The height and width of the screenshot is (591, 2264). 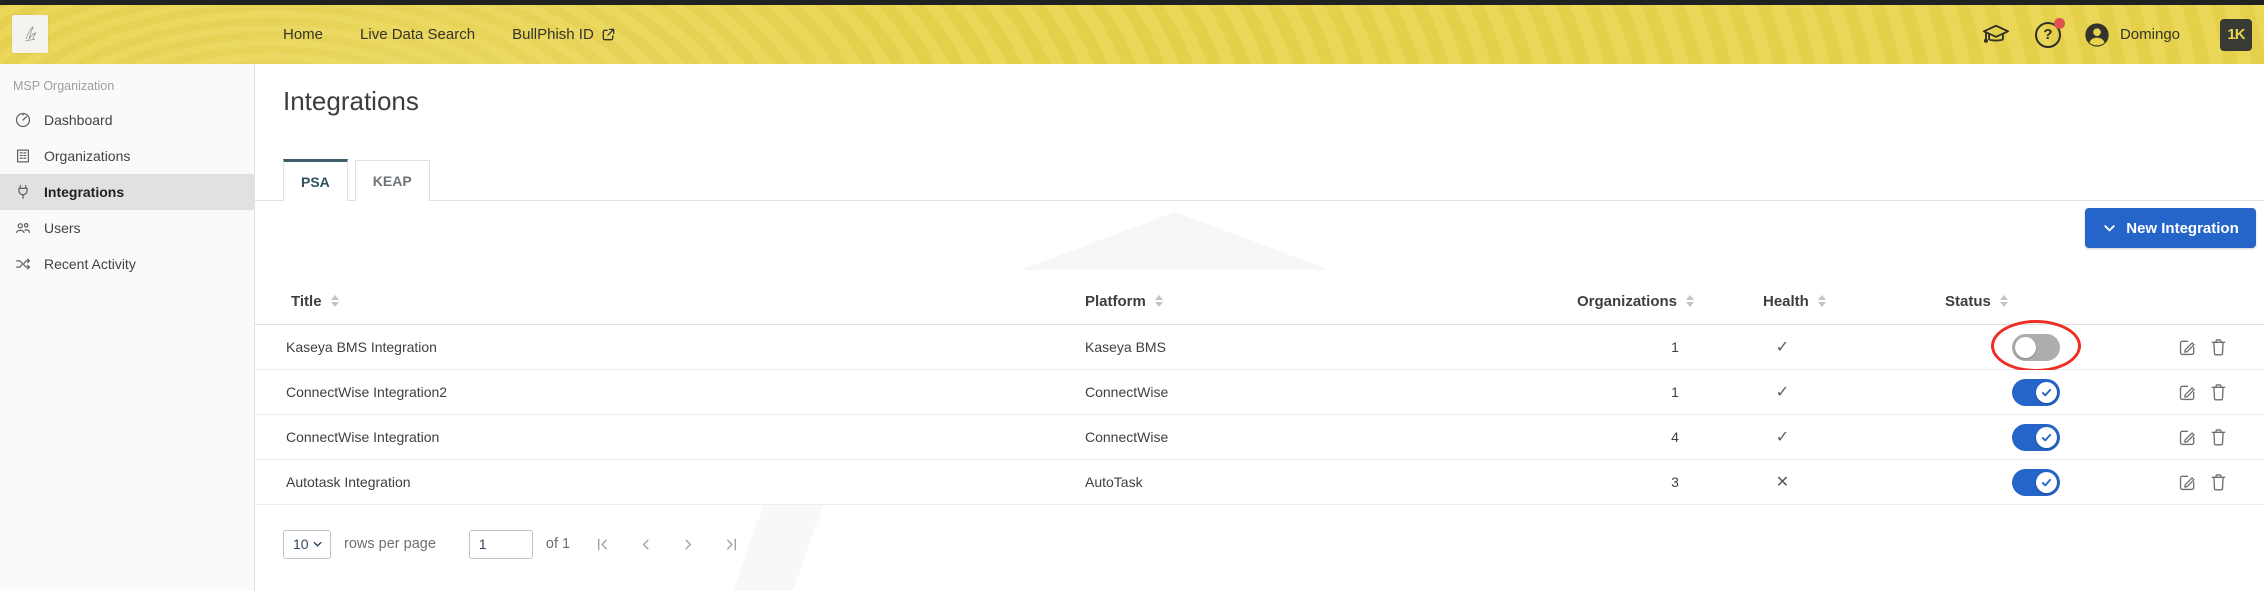 I want to click on sidebar-item-organizations: Organizations, so click(x=127, y=156).